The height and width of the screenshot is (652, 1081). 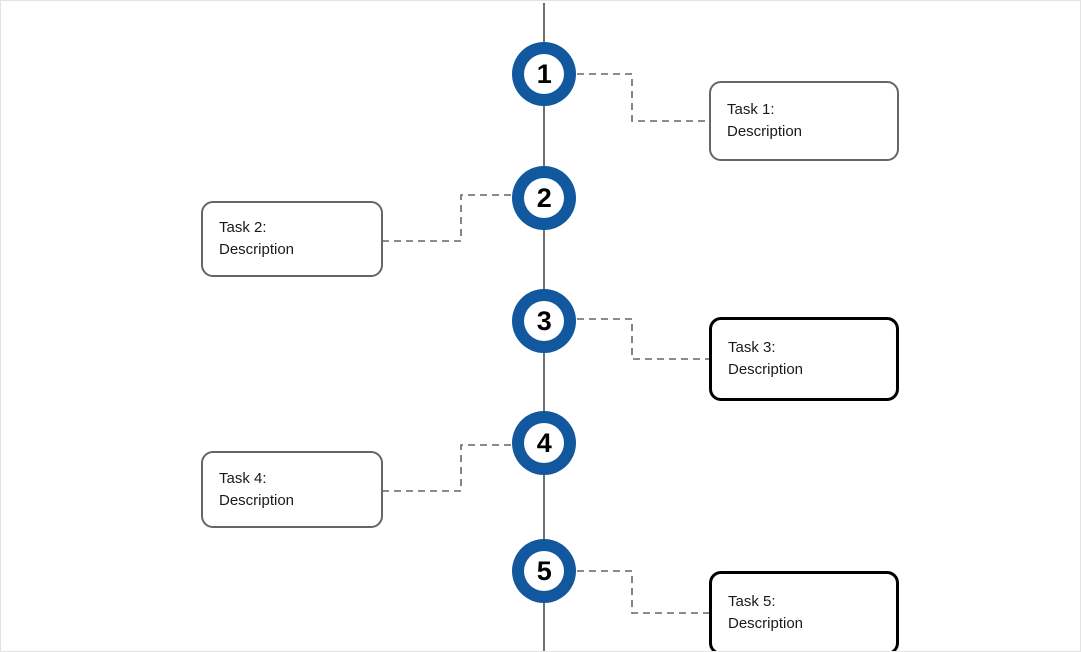 What do you see at coordinates (765, 131) in the screenshot?
I see `task-description-1: Description` at bounding box center [765, 131].